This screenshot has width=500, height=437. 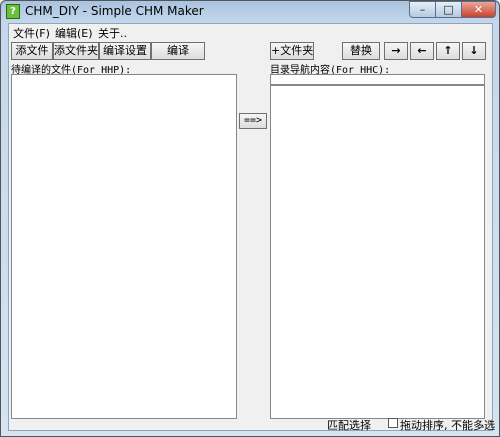 I want to click on resize-grip-icon, so click(x=486, y=424).